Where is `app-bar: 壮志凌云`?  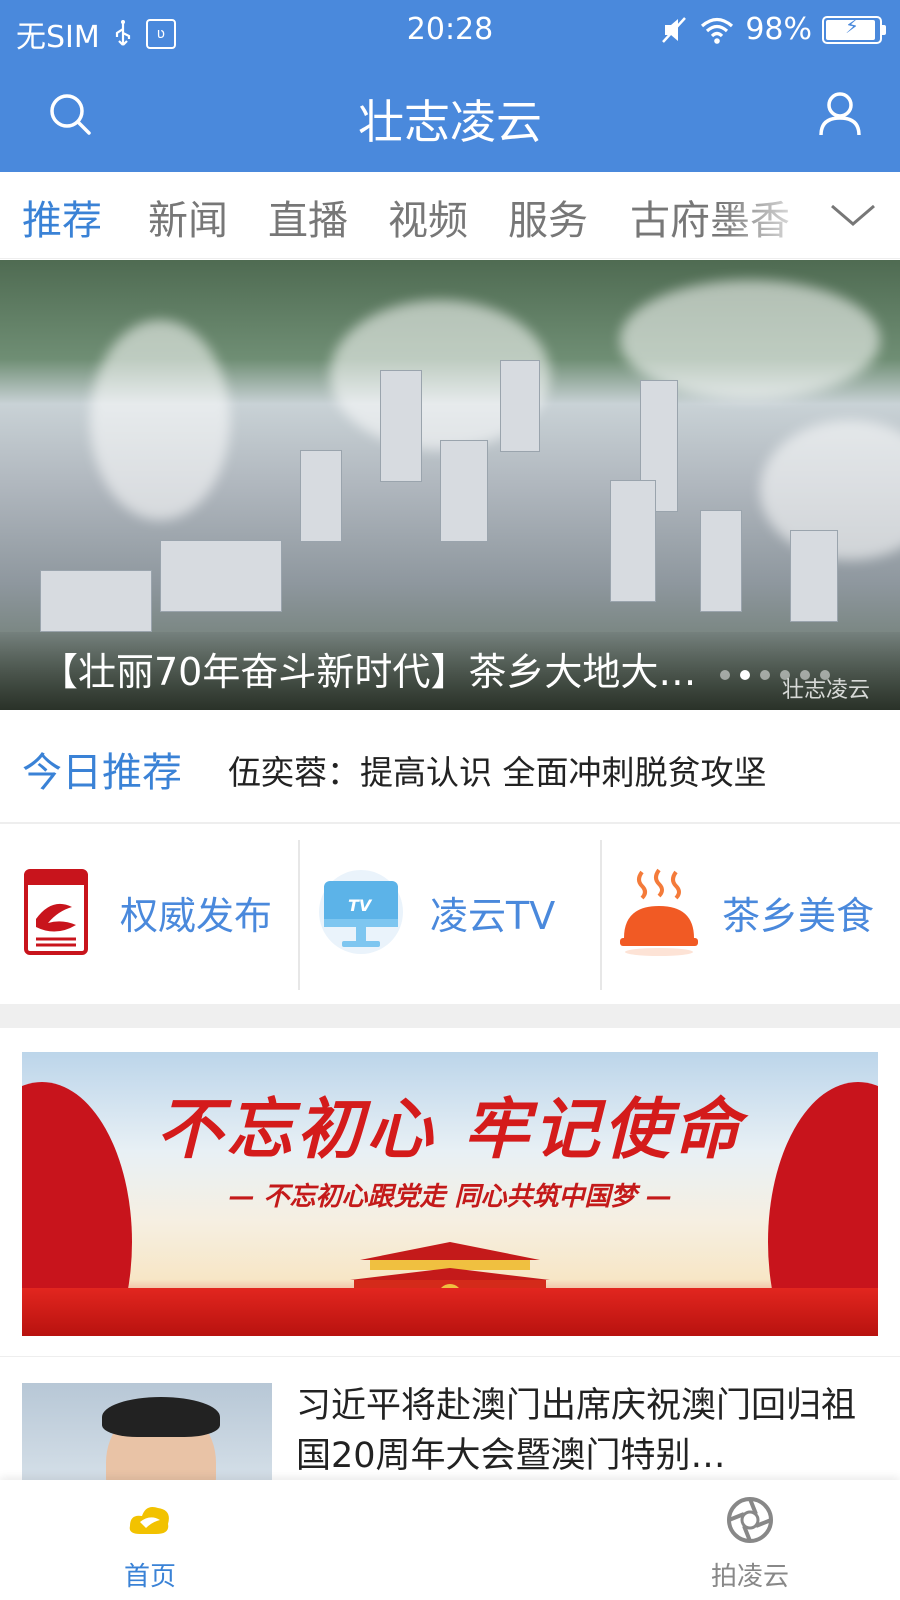 app-bar: 壮志凌云 is located at coordinates (450, 117).